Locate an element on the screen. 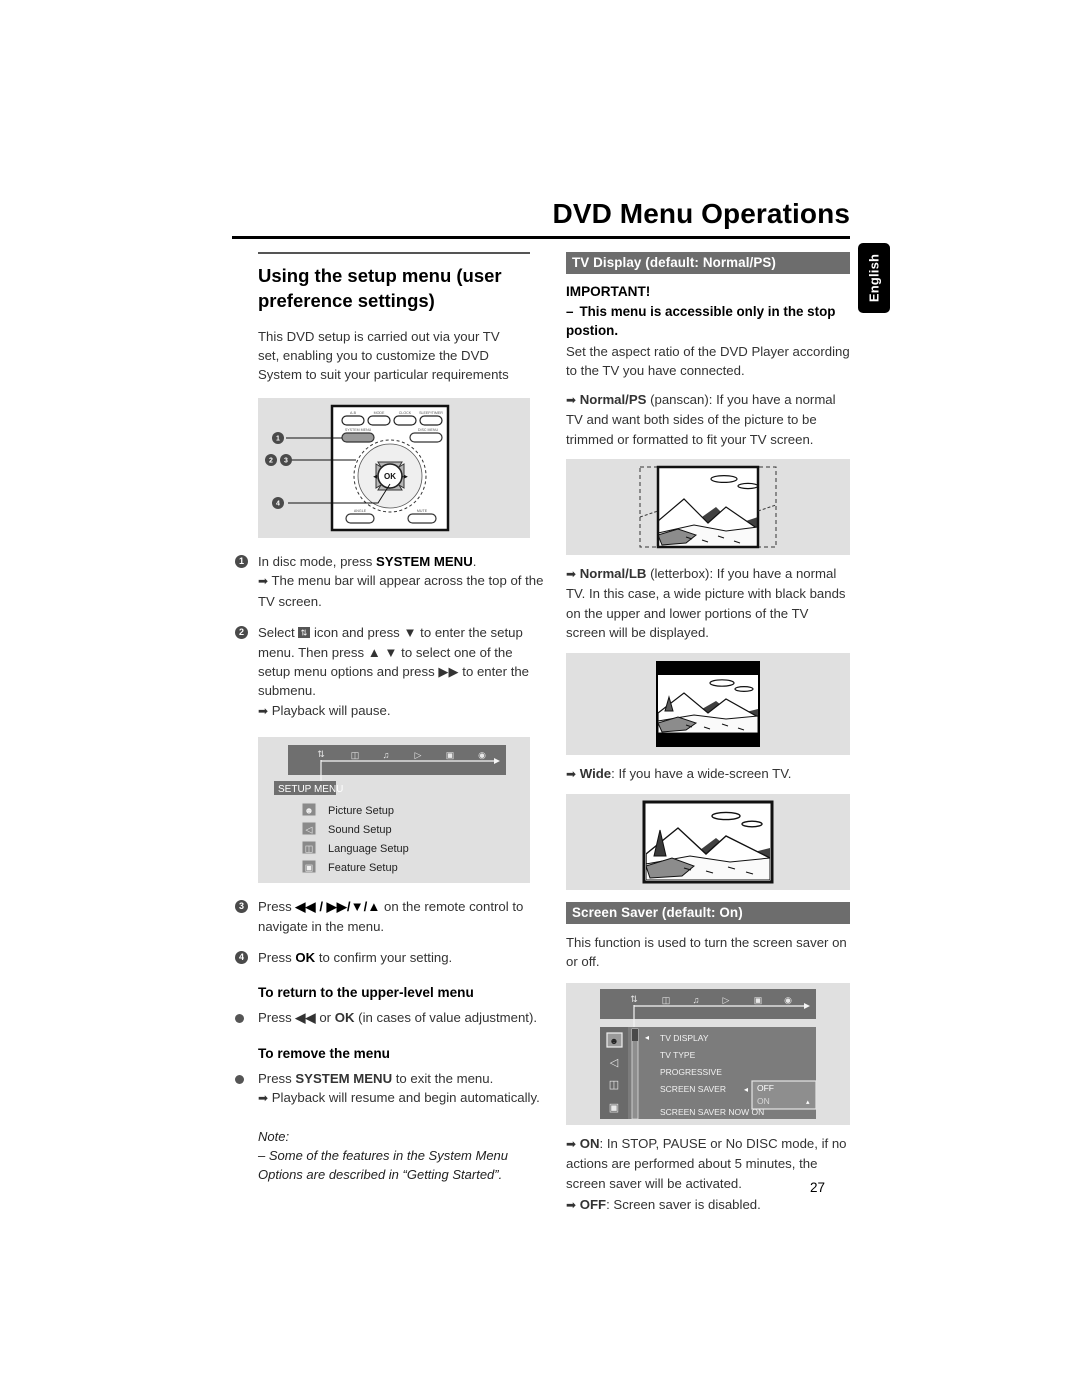 The height and width of the screenshot is (1397, 1080). letterbox-figure is located at coordinates (708, 703).